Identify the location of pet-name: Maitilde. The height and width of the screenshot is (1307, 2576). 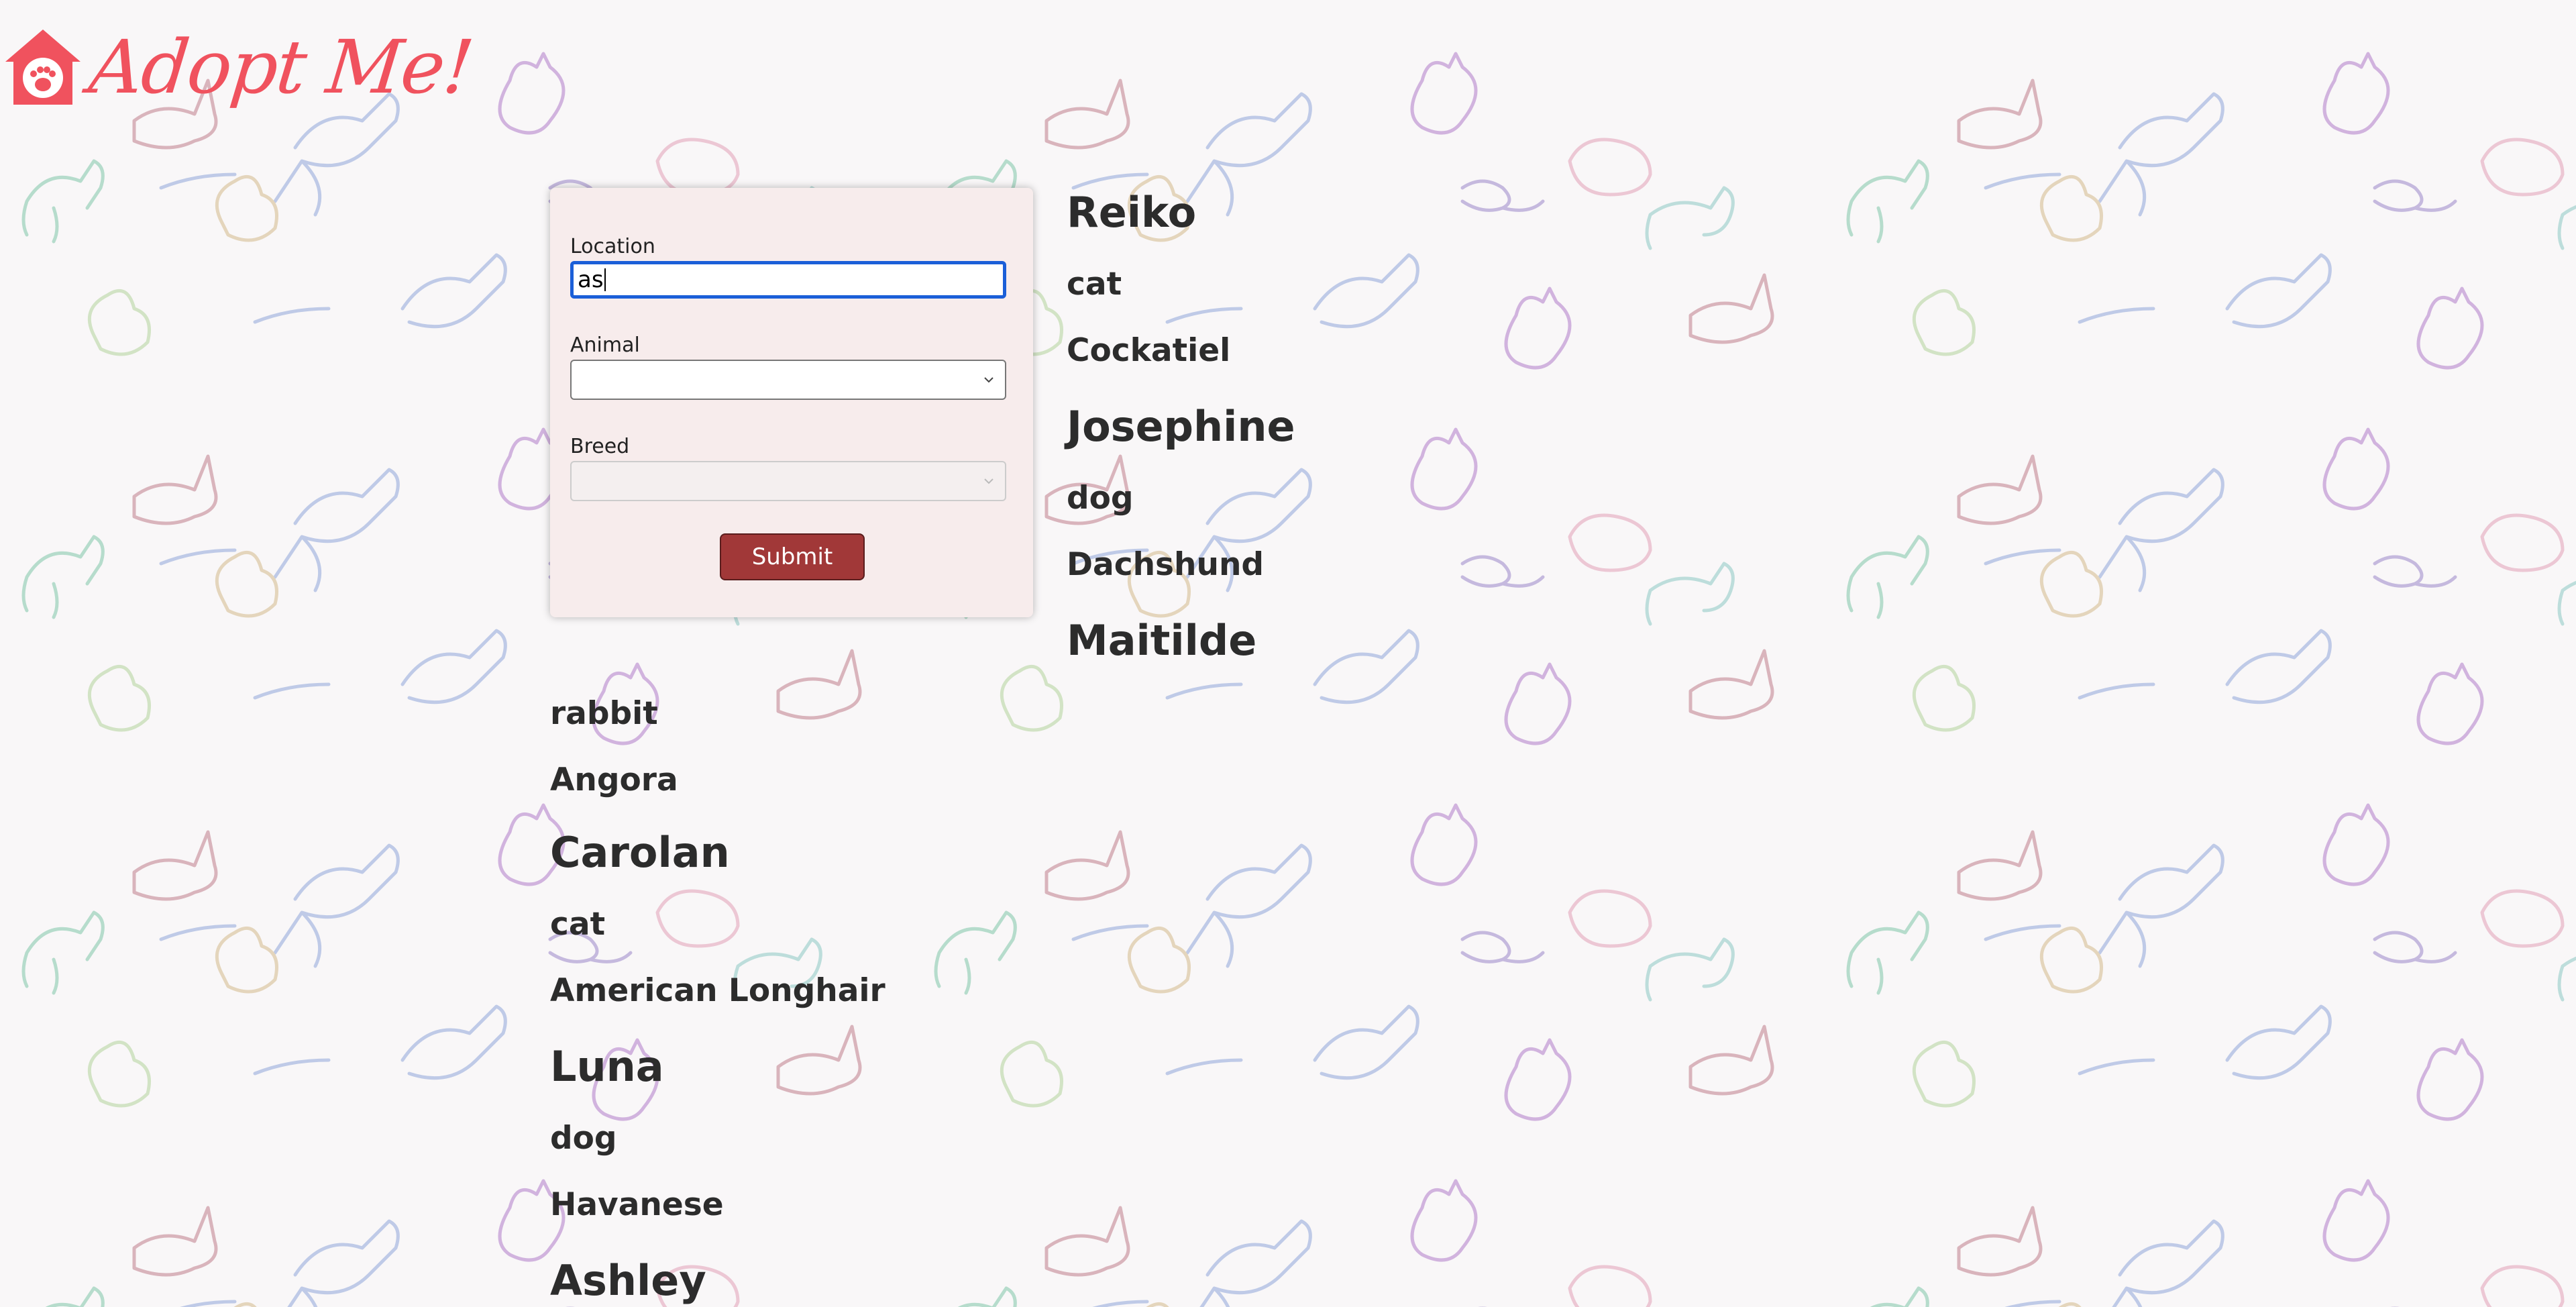
(1162, 640).